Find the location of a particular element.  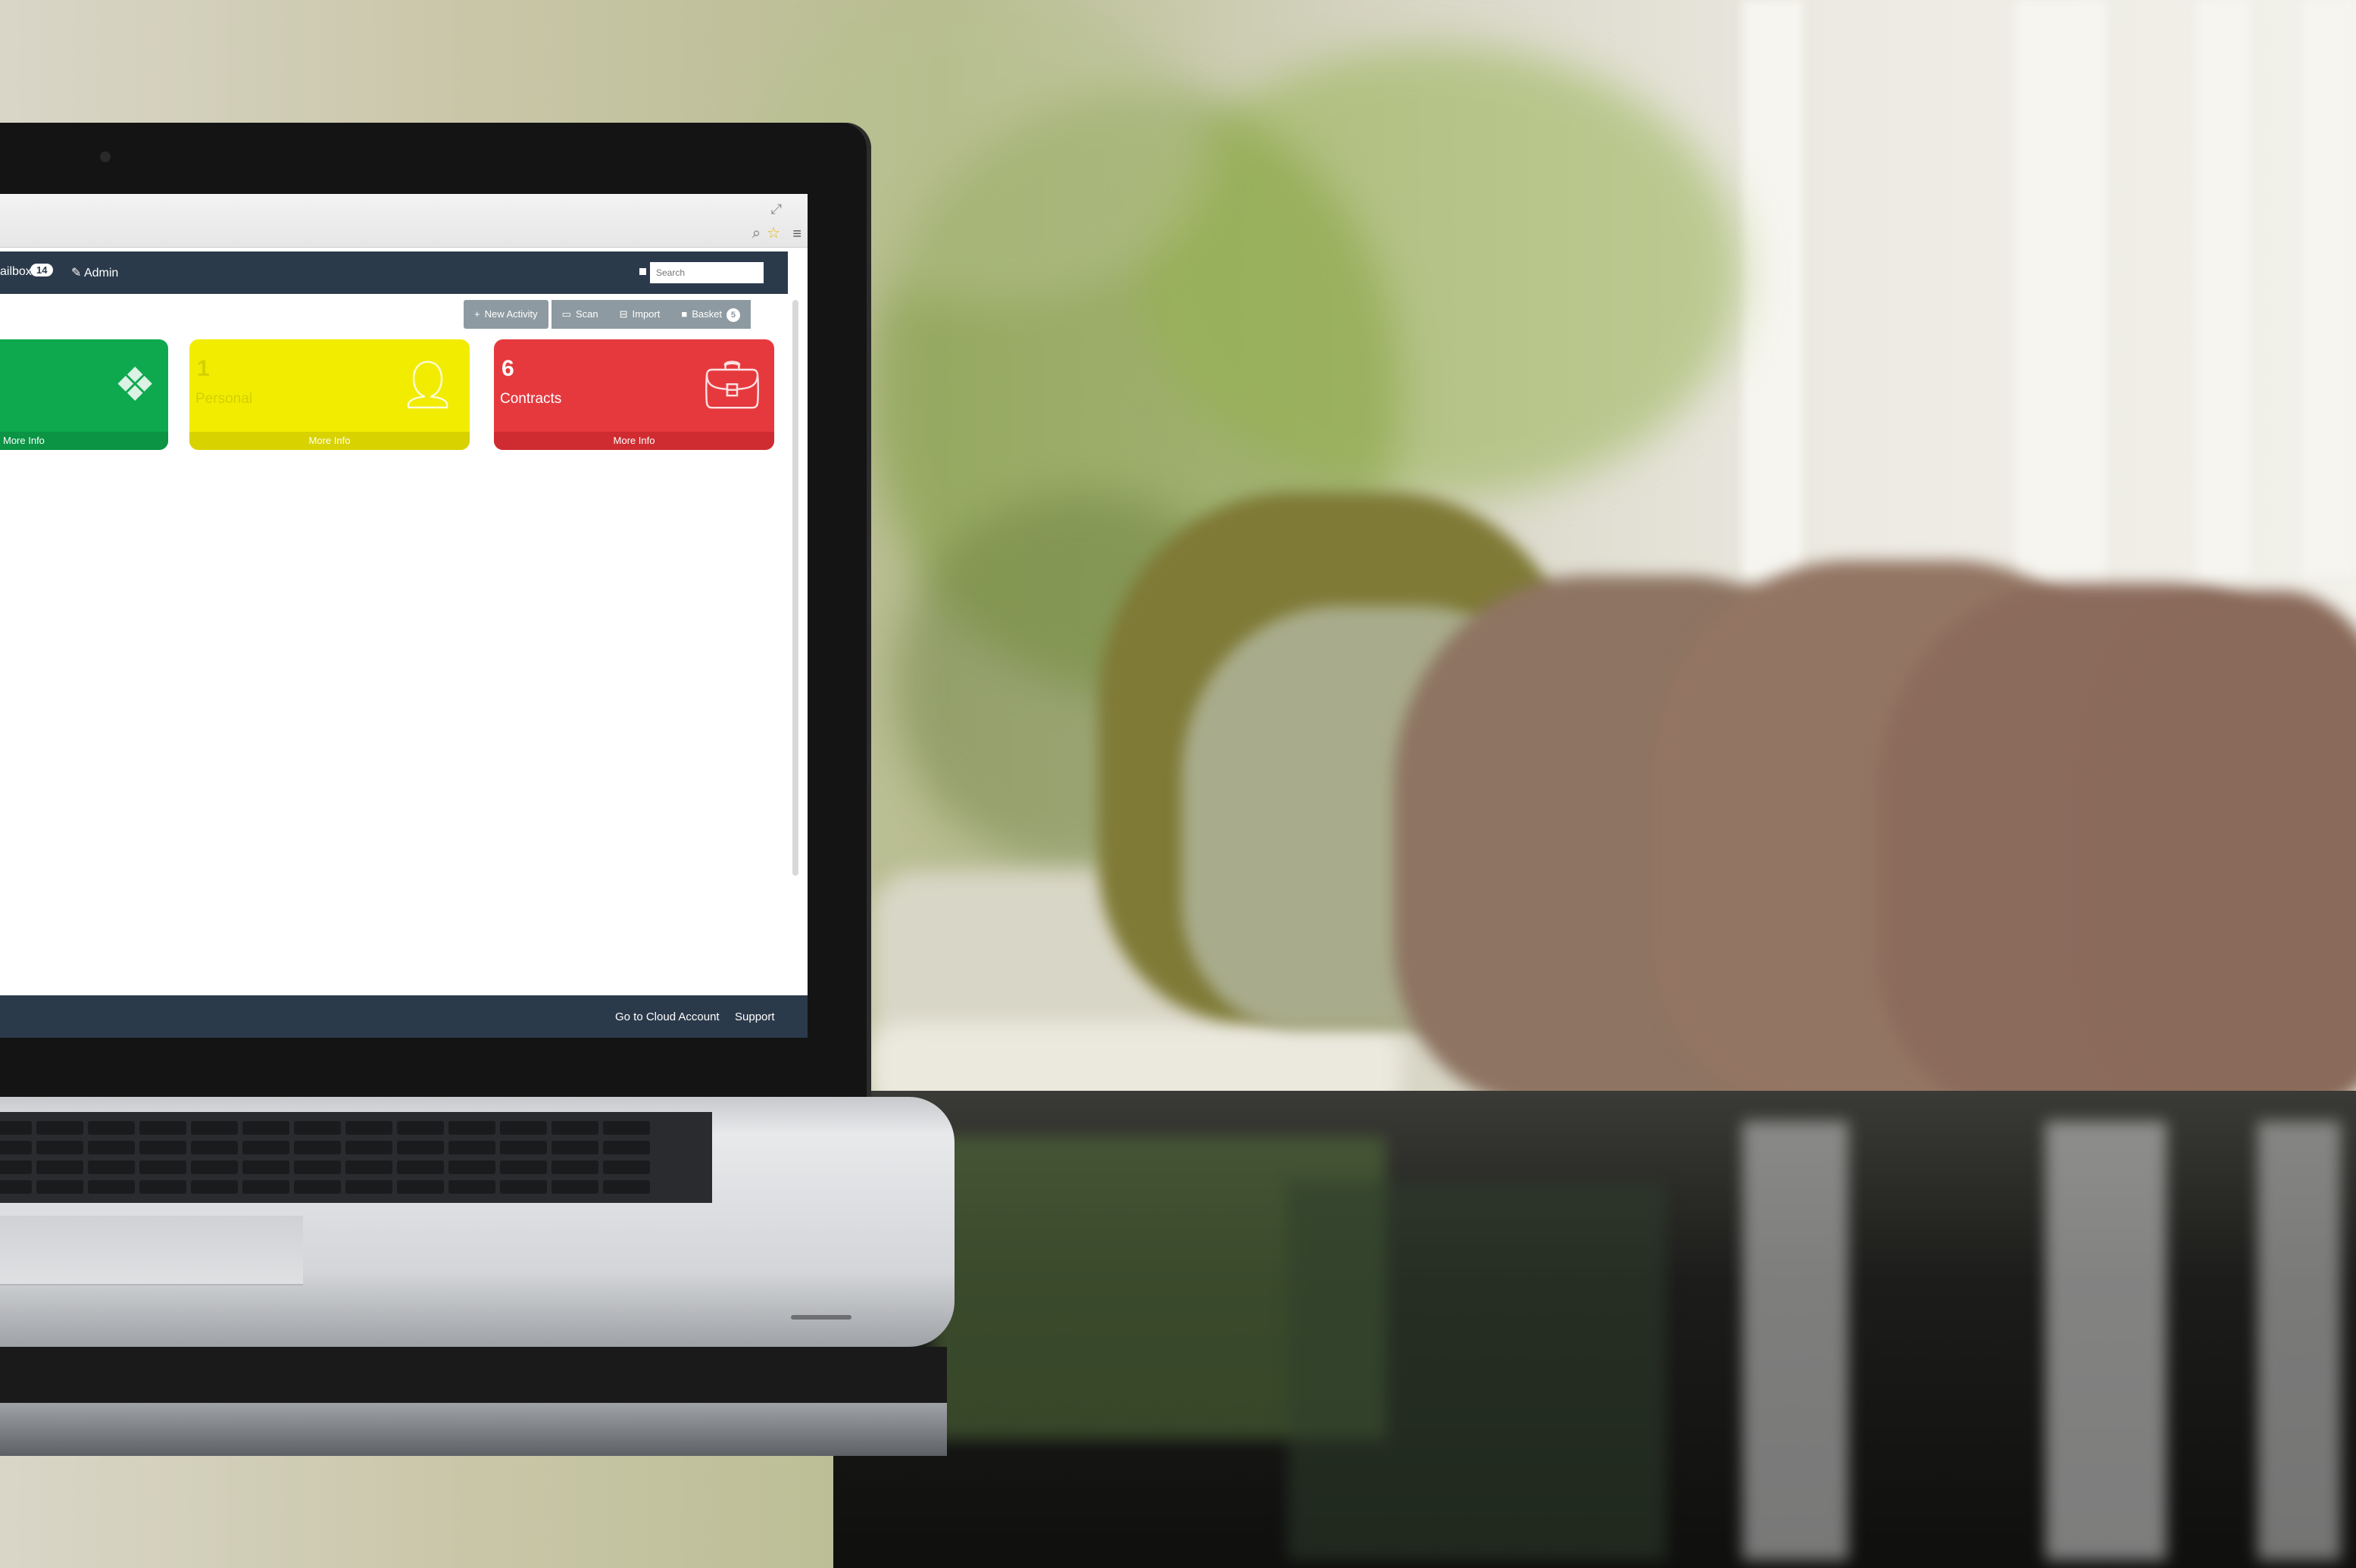

scan-button: ▭ Scan is located at coordinates (580, 314).